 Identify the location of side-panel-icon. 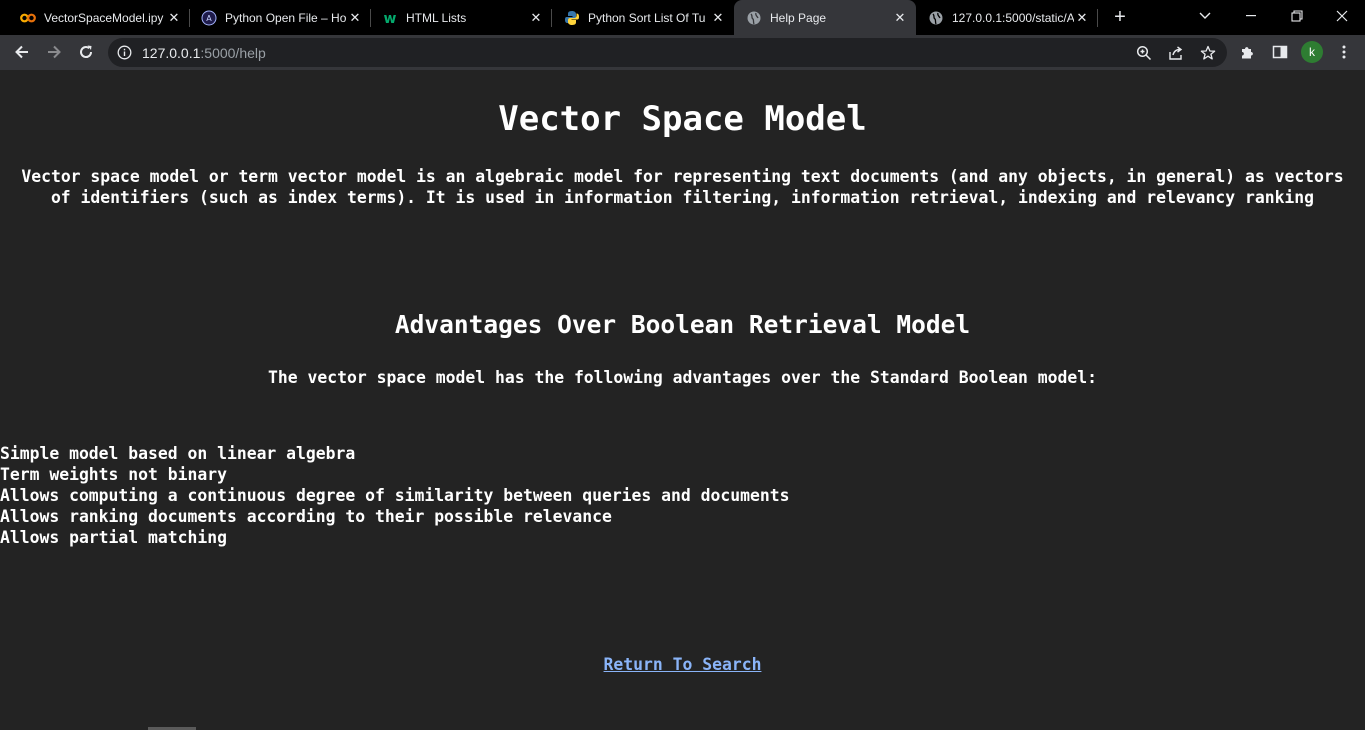
(1280, 52).